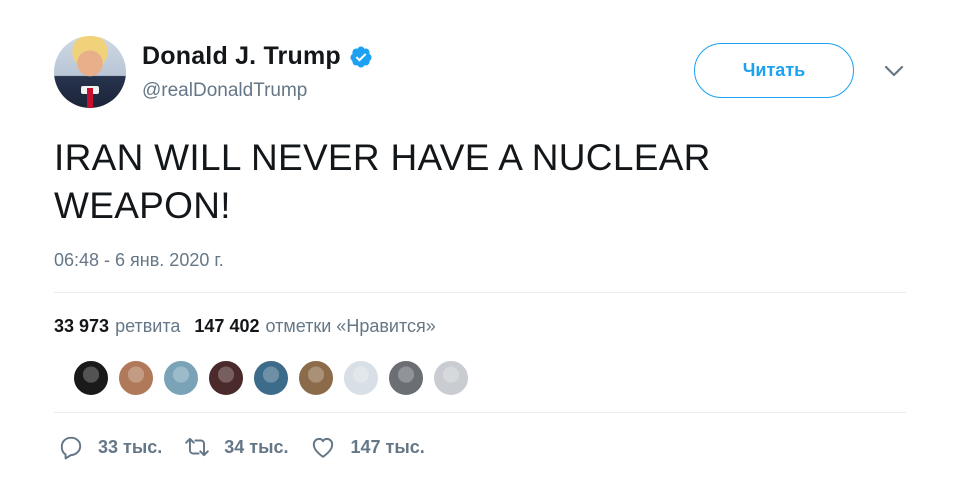 The width and height of the screenshot is (960, 488). I want to click on tweet-actions: 33 тыс. 34 тыс. 147 тыс., so click(252, 447).